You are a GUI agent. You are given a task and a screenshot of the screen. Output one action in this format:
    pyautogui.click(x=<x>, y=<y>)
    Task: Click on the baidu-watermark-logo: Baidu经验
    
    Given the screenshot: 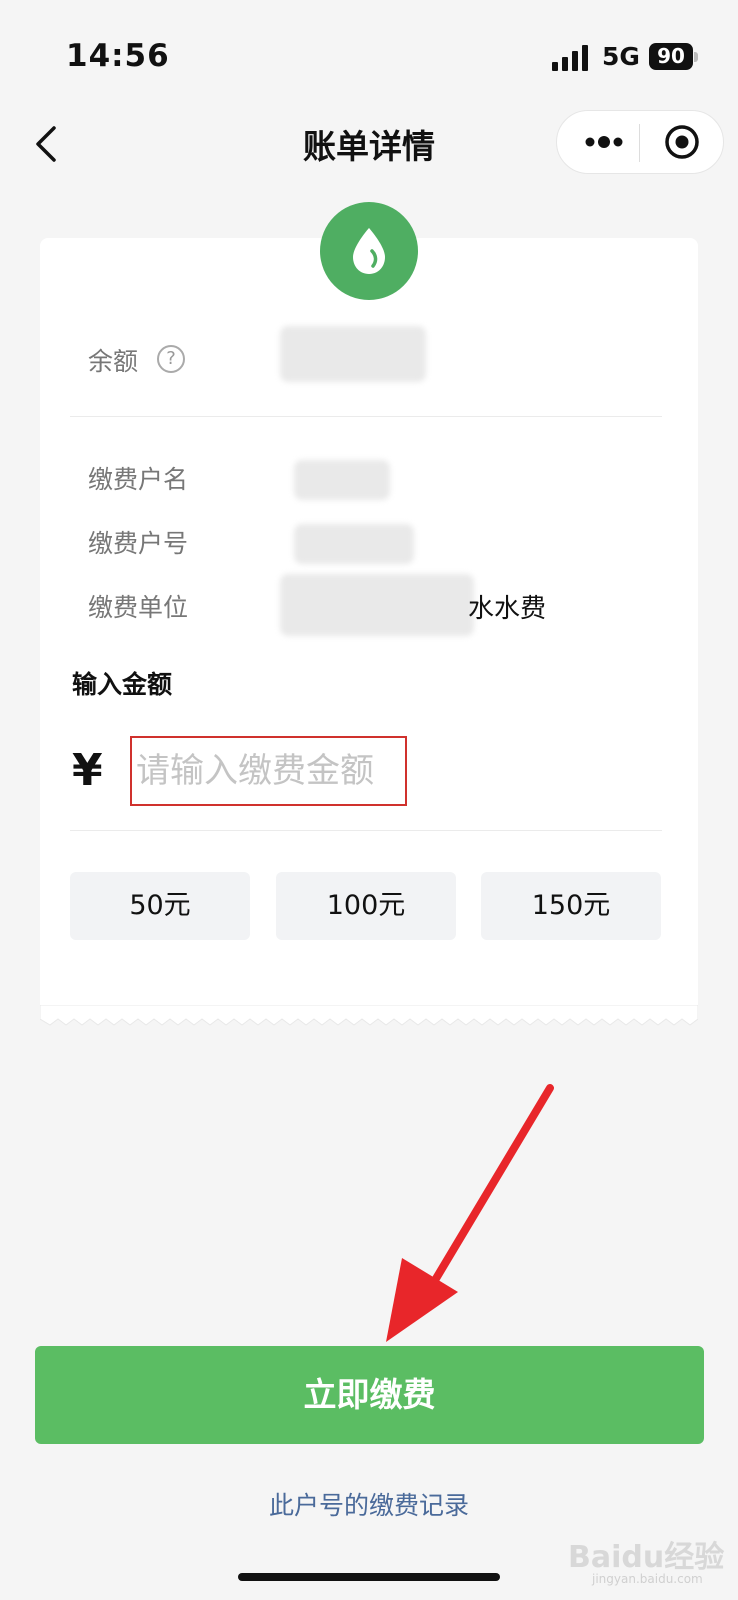 What is the action you would take?
    pyautogui.click(x=646, y=1557)
    